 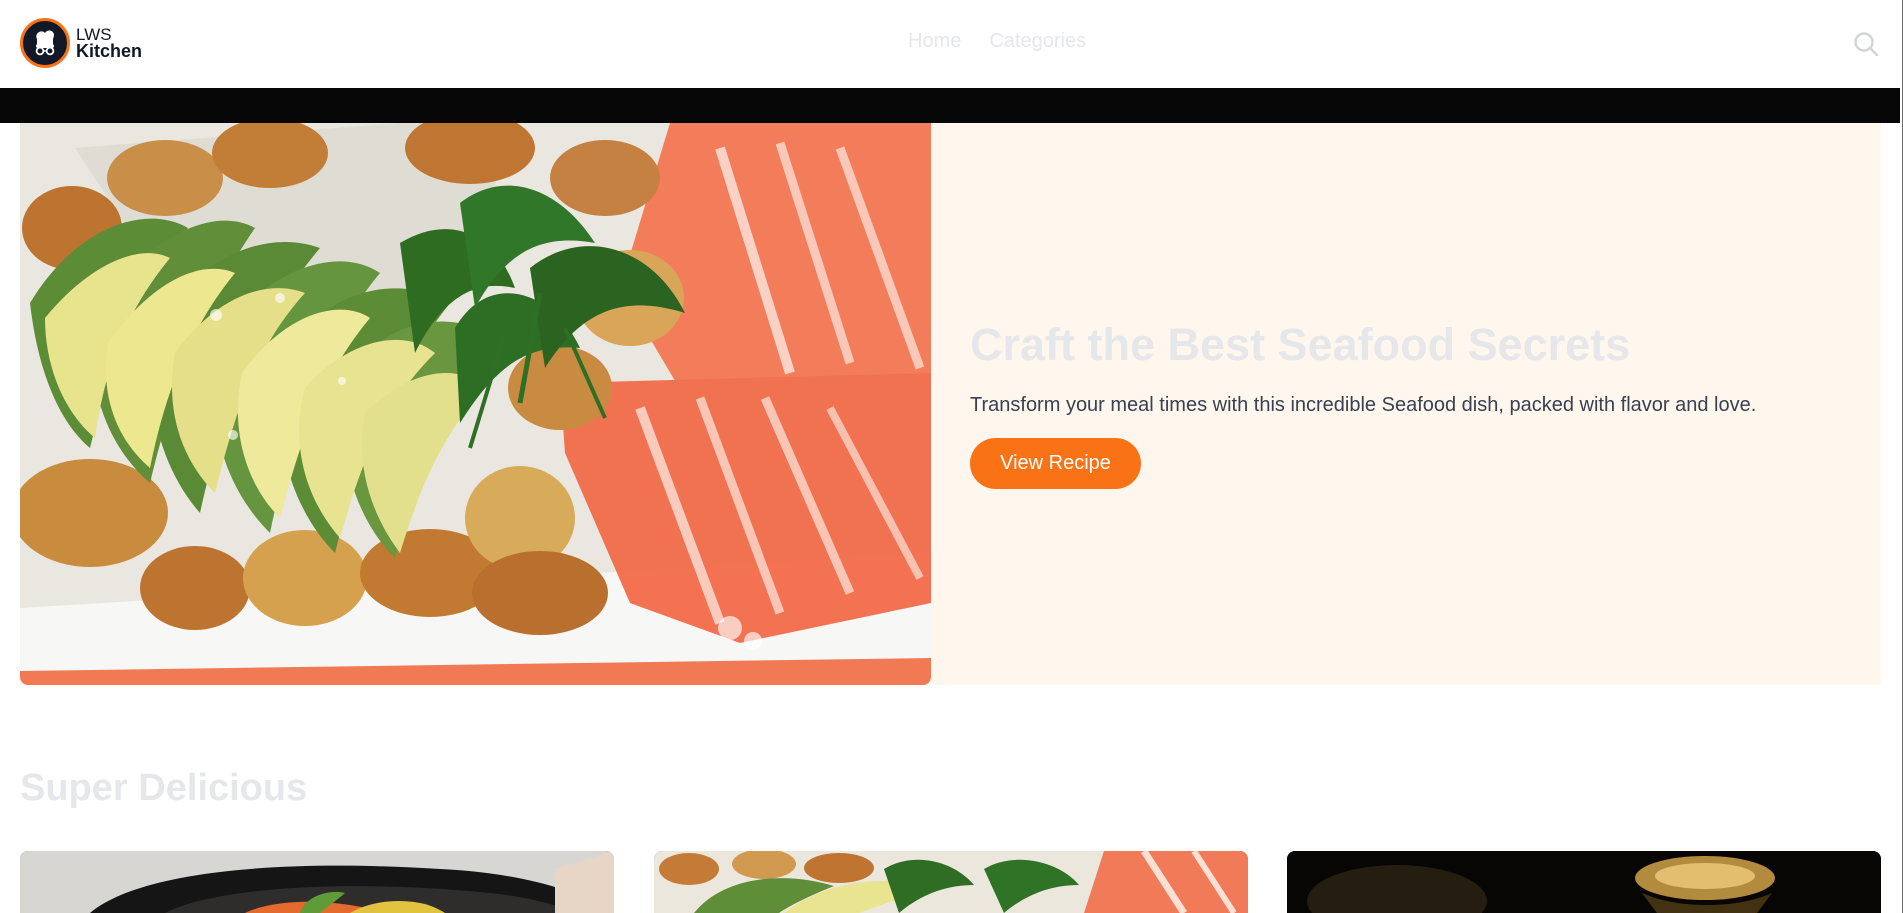 I want to click on search-icon, so click(x=1866, y=44).